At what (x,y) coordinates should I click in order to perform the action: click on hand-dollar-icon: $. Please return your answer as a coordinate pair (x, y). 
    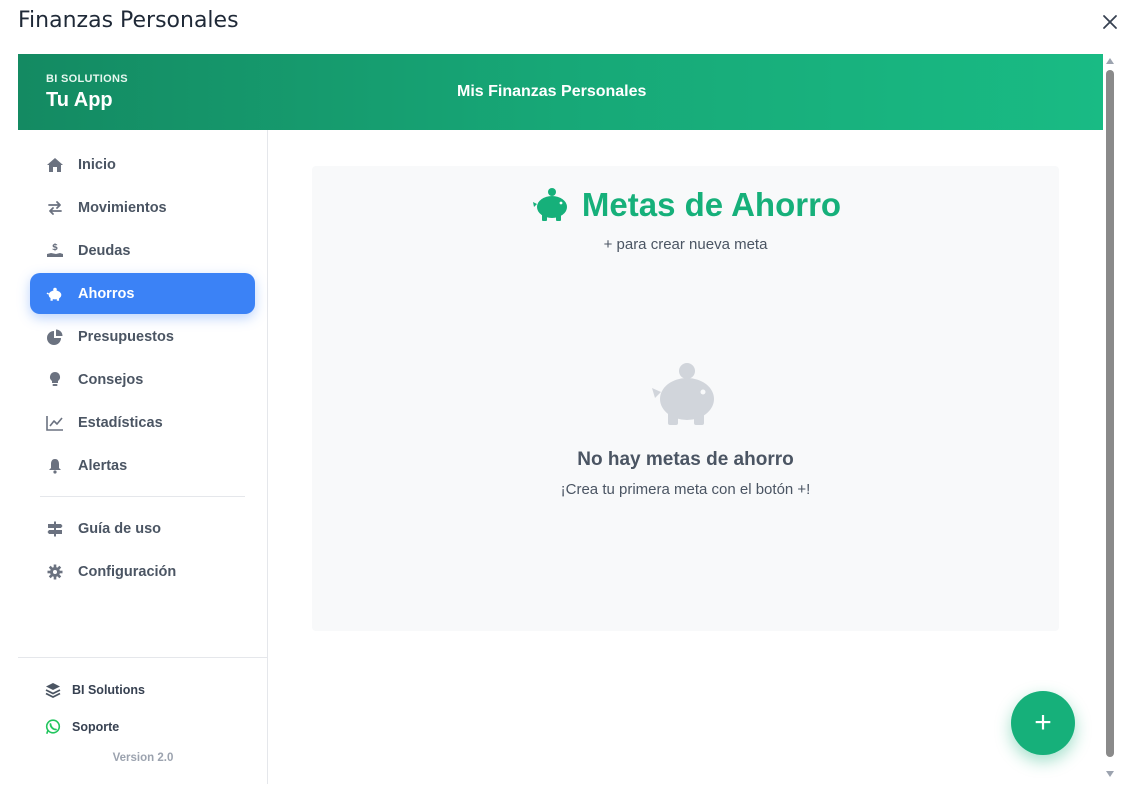
    Looking at the image, I should click on (55, 251).